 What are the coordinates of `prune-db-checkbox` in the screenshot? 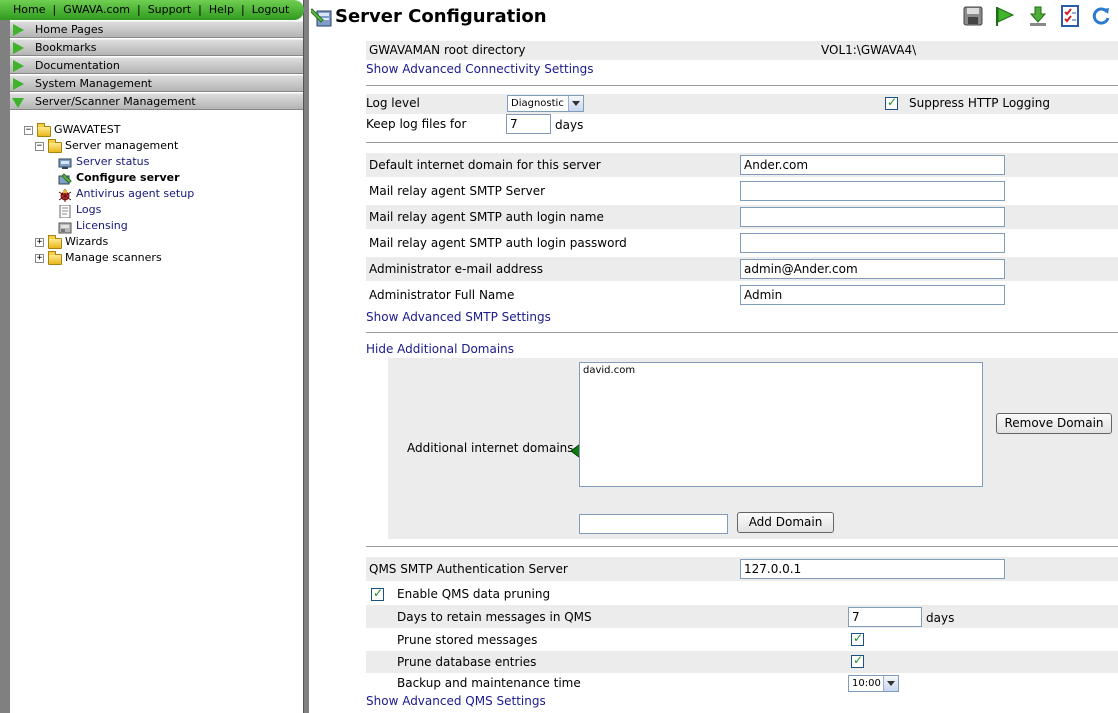 It's located at (857, 660).